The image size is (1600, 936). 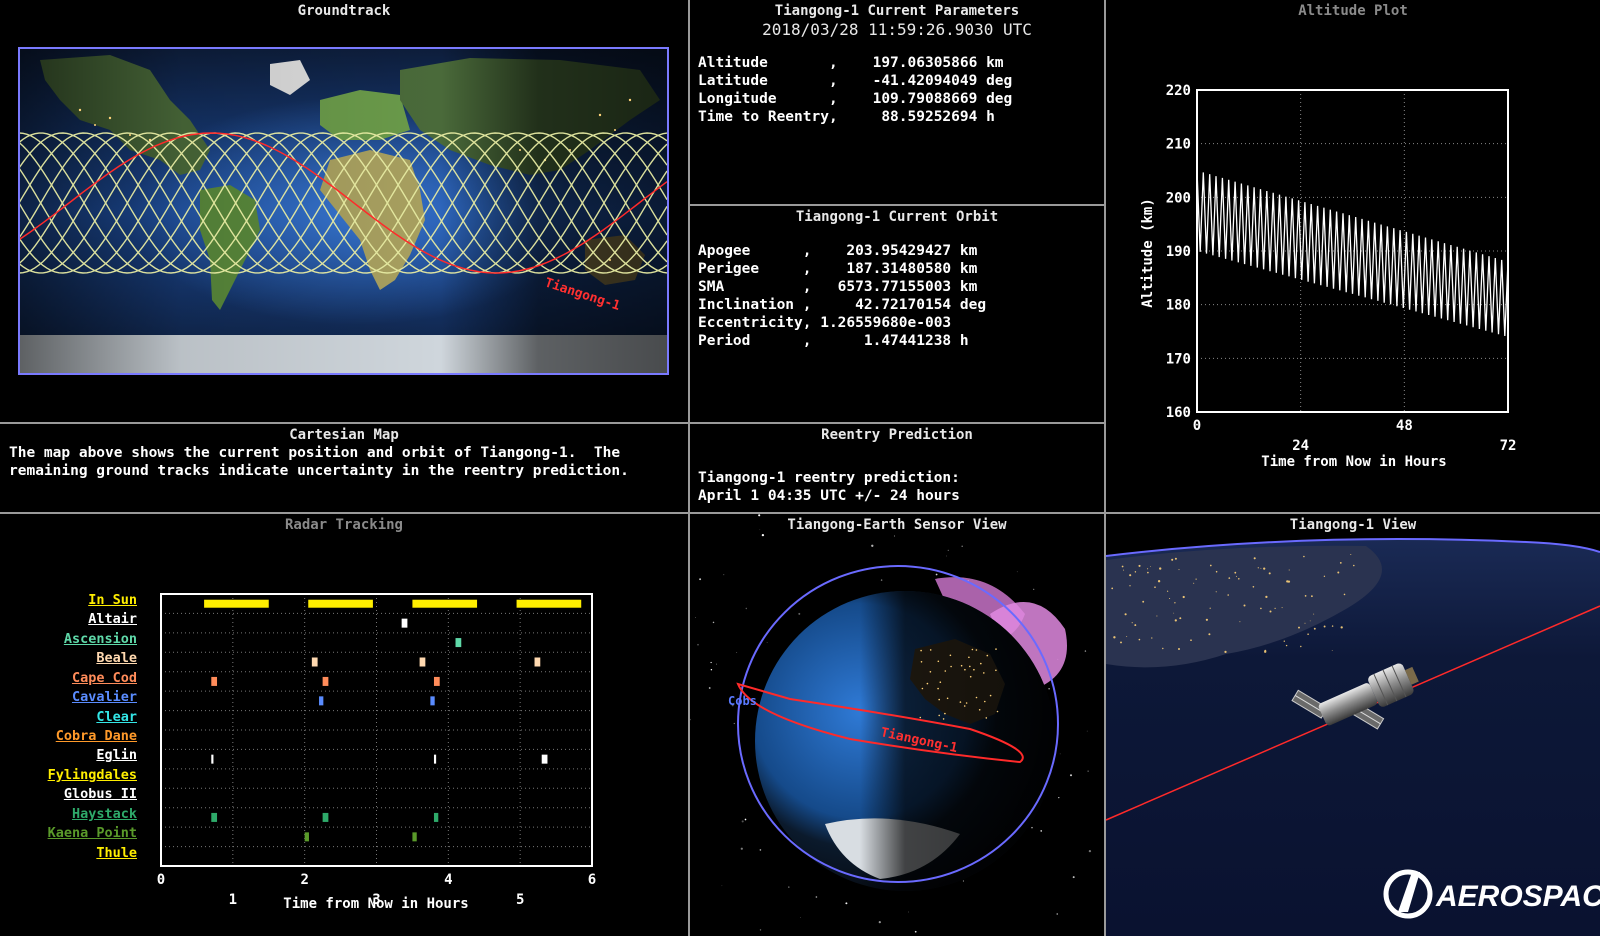 I want to click on radar-grid, so click(x=376, y=730).